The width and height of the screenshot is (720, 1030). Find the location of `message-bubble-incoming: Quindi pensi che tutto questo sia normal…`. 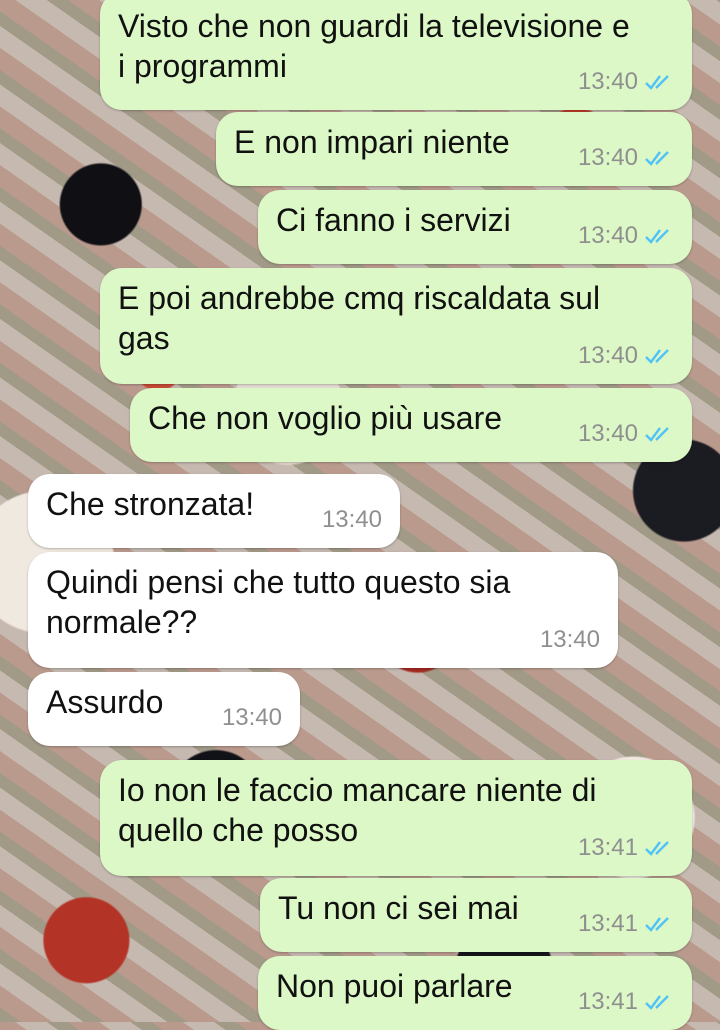

message-bubble-incoming: Quindi pensi che tutto questo sia normal… is located at coordinates (323, 610).